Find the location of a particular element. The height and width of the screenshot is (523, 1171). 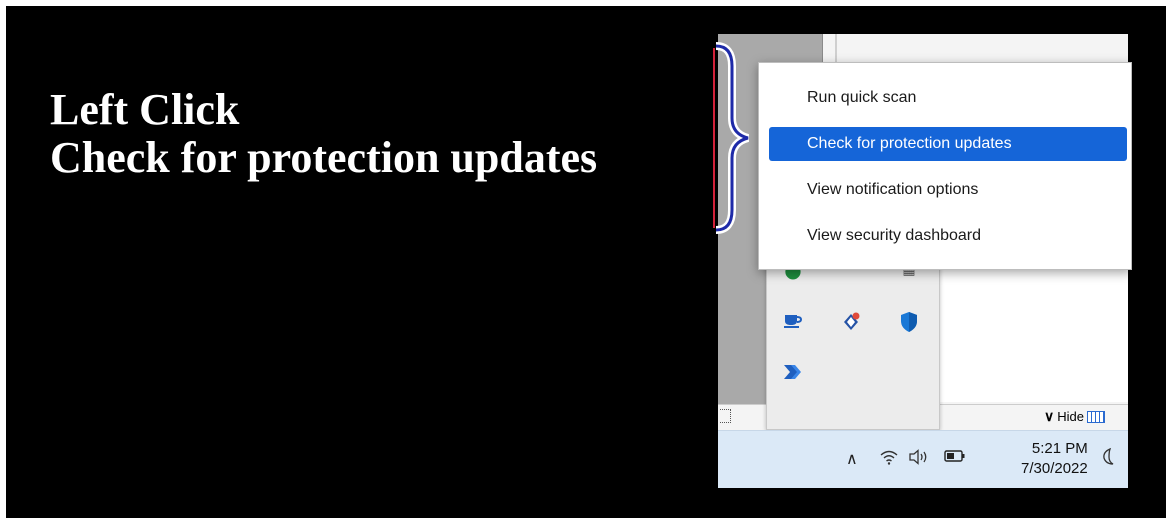

taskbar: ∧ 5:21 PM 7/30/2022 is located at coordinates (923, 459).